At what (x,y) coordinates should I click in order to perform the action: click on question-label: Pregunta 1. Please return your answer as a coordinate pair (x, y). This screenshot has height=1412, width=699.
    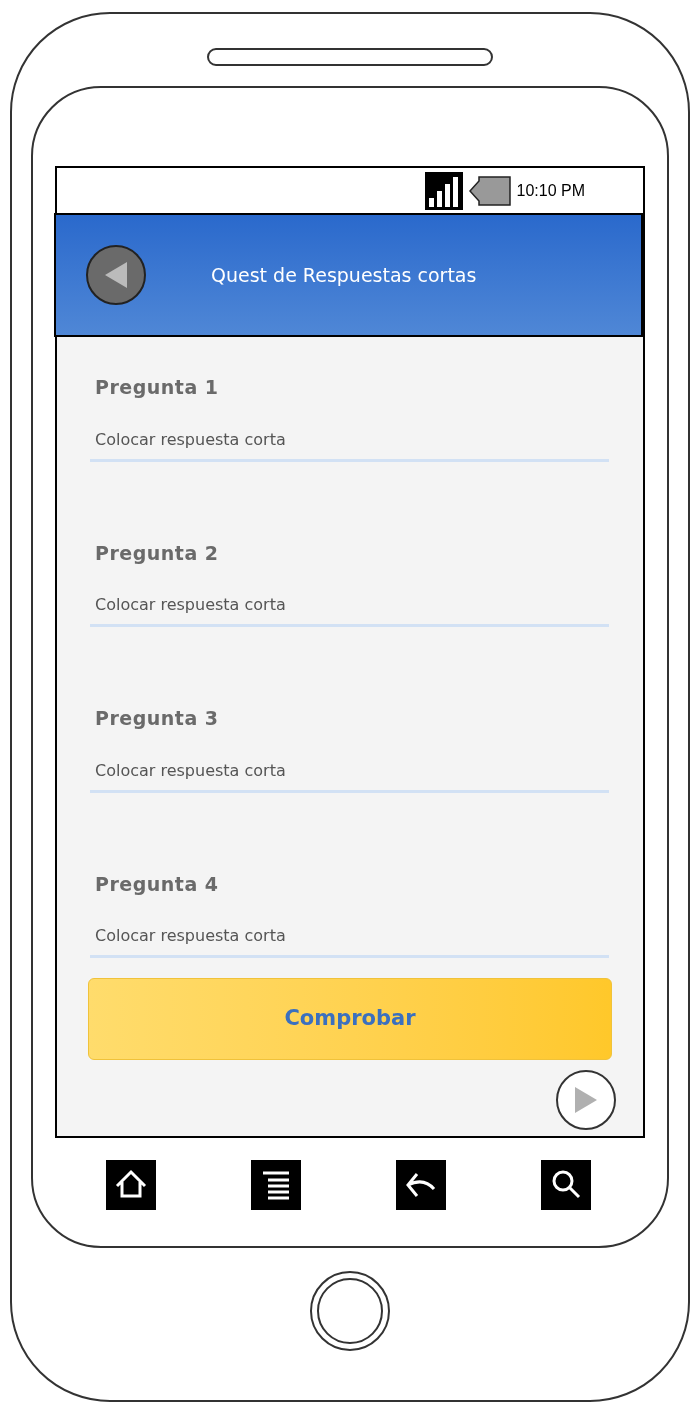
    Looking at the image, I should click on (157, 387).